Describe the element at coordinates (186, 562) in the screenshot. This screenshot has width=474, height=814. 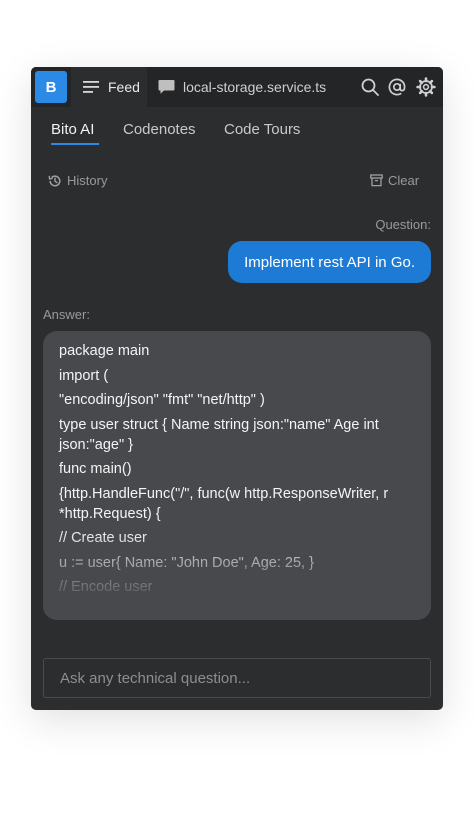
I see `answer-line: u := user{ Name: "John Doe", Age: 25, }` at that location.